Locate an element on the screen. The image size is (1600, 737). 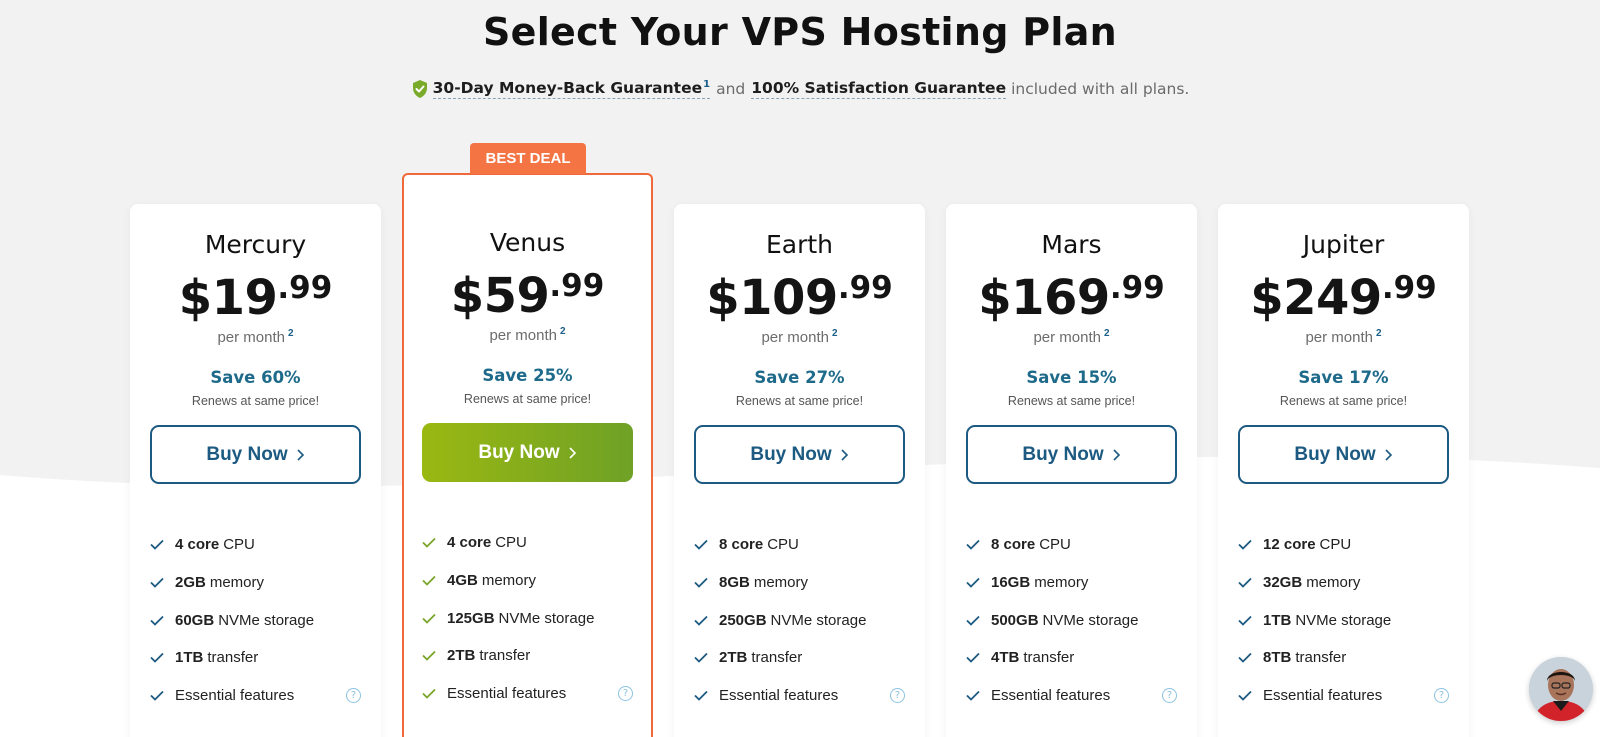
feature-item: 1TB transfer is located at coordinates (255, 658).